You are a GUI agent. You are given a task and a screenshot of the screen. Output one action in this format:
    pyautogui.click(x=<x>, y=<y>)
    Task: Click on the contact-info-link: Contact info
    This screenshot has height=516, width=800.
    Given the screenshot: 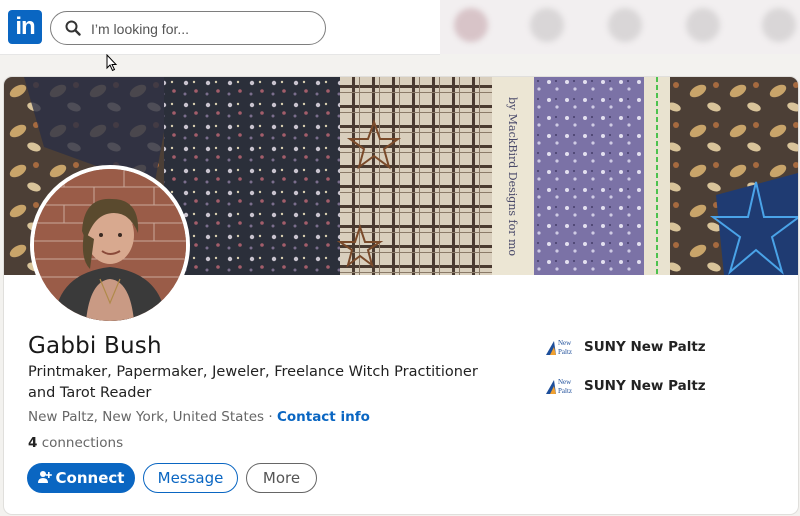 What is the action you would take?
    pyautogui.click(x=323, y=417)
    